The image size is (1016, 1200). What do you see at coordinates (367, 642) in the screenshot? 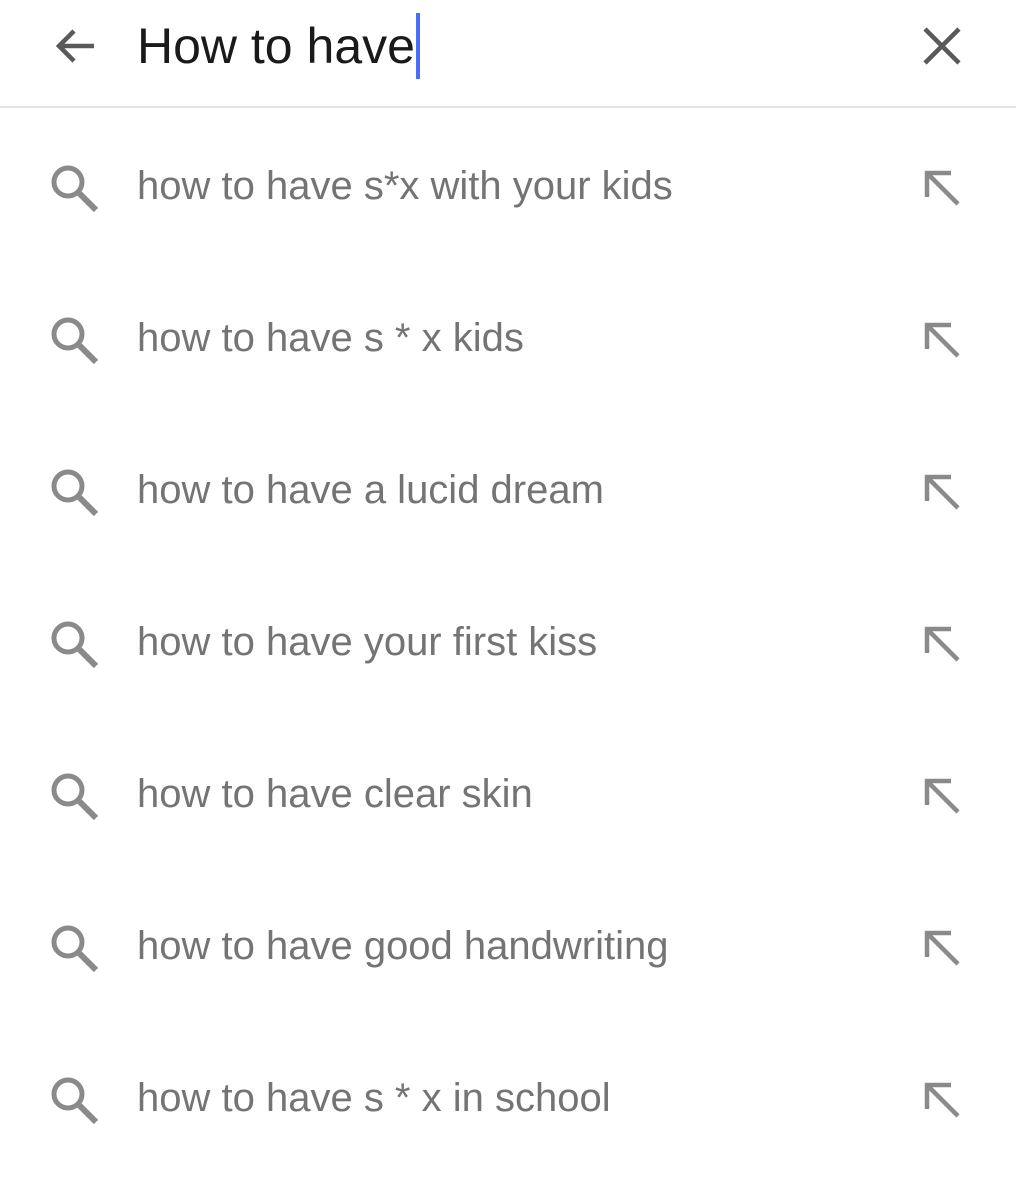
I see `suggestion-text: how to have your first kiss` at bounding box center [367, 642].